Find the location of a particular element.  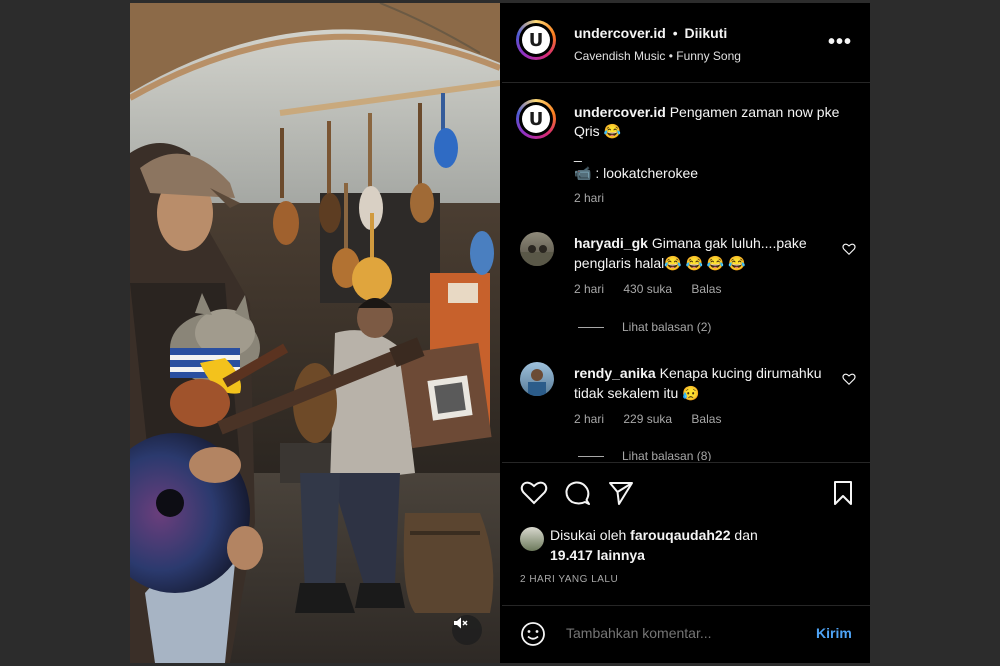

author-avatar: U is located at coordinates (536, 40).